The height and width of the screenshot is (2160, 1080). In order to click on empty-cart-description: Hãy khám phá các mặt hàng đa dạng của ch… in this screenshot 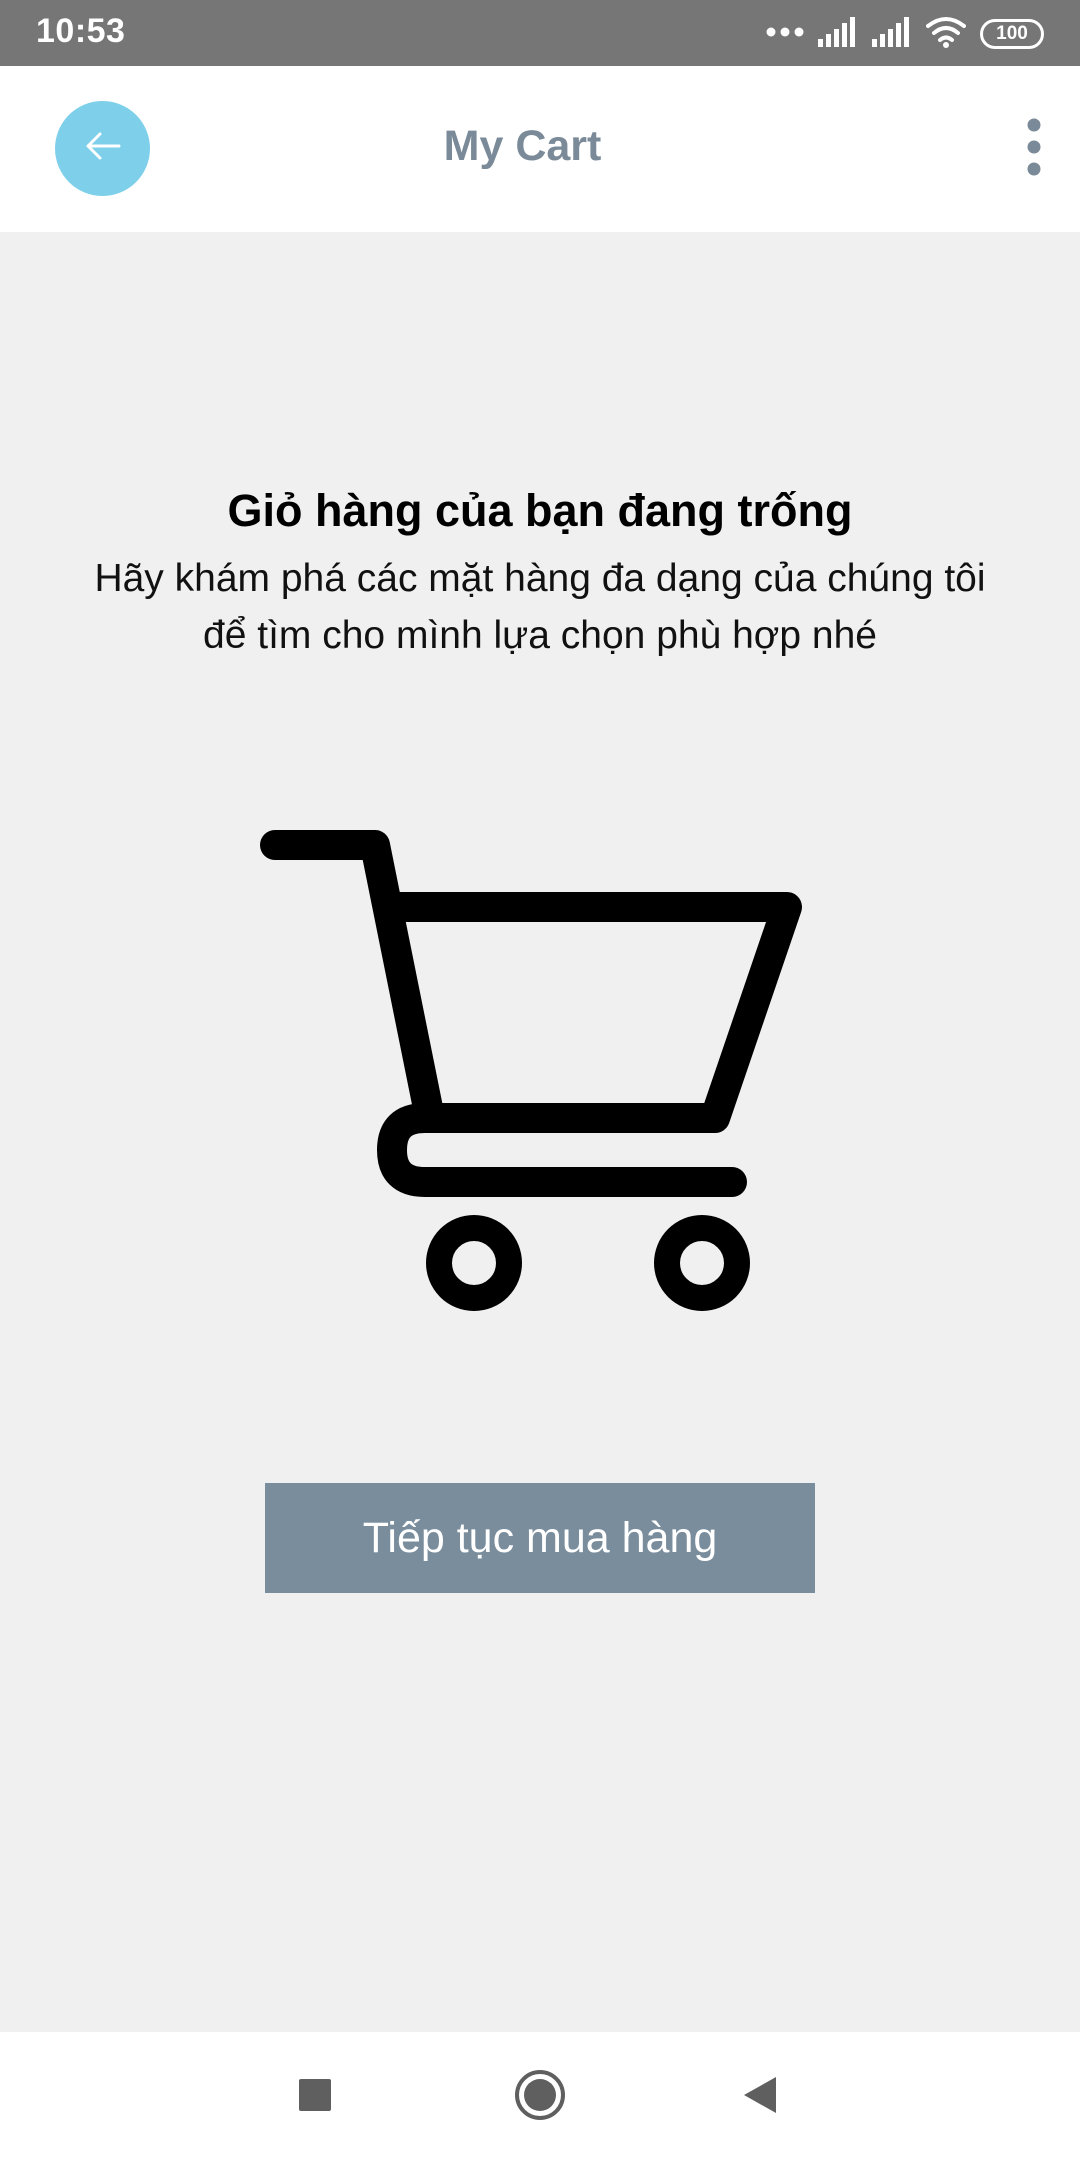, I will do `click(540, 607)`.